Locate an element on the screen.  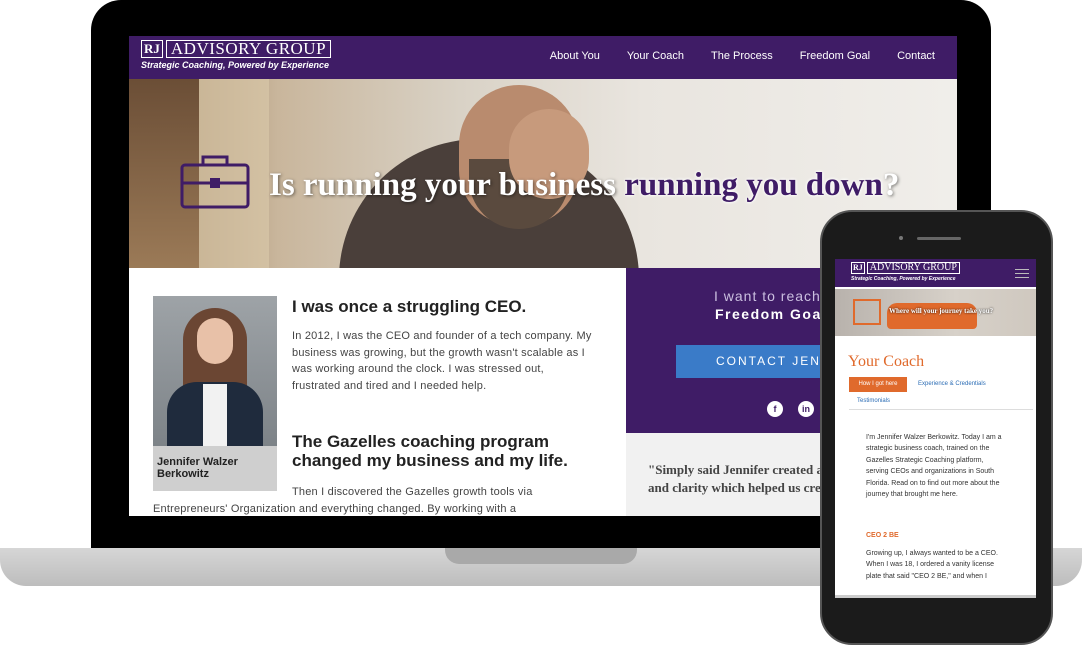
nav-freedom-goal: Freedom Goal is located at coordinates (835, 56).